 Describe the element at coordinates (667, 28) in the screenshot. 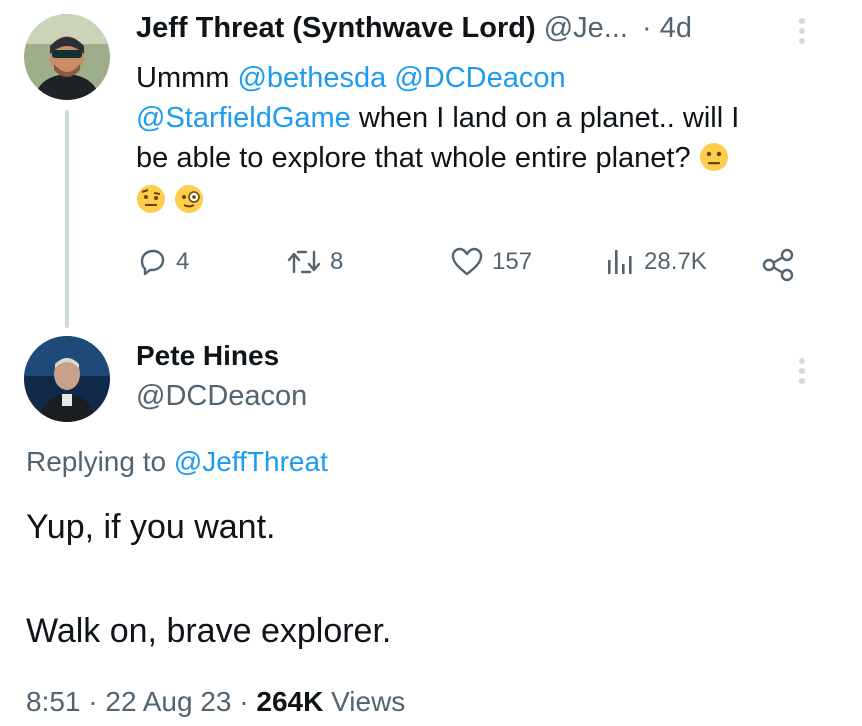

I see `tweet-time: · 4d` at that location.